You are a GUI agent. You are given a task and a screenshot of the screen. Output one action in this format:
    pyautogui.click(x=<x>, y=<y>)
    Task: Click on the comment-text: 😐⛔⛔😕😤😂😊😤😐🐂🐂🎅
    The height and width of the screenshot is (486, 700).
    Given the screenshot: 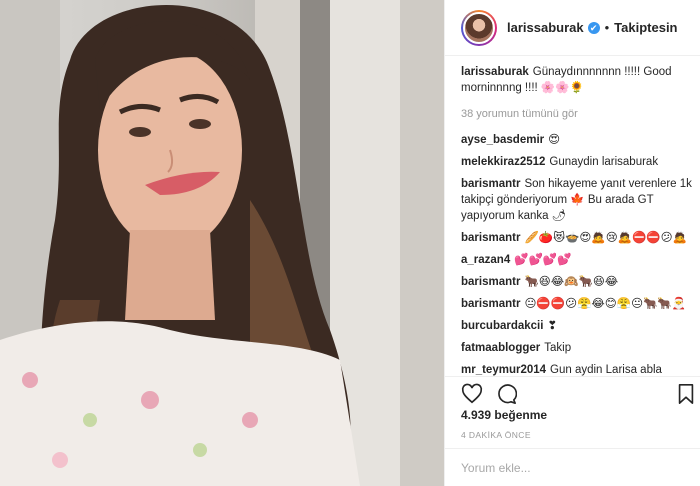 What is the action you would take?
    pyautogui.click(x=605, y=304)
    